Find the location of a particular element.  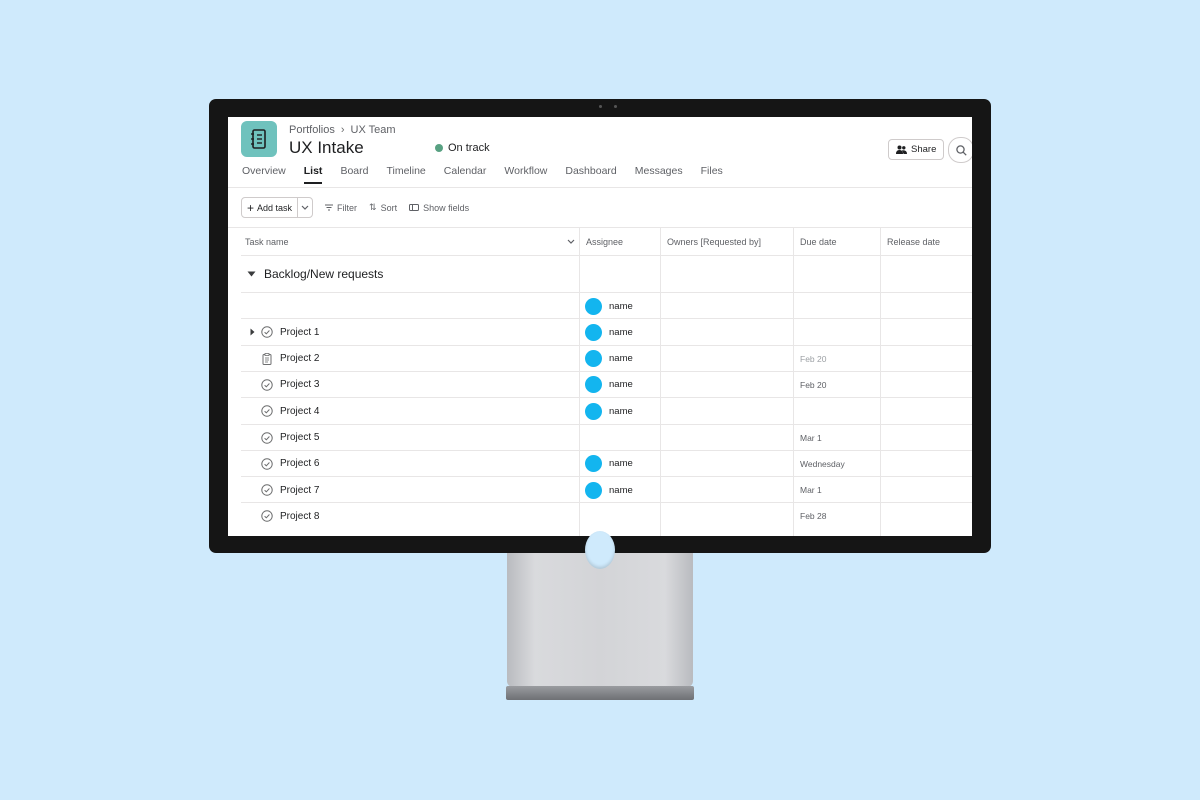

task-name: Project 2 is located at coordinates (299, 358).